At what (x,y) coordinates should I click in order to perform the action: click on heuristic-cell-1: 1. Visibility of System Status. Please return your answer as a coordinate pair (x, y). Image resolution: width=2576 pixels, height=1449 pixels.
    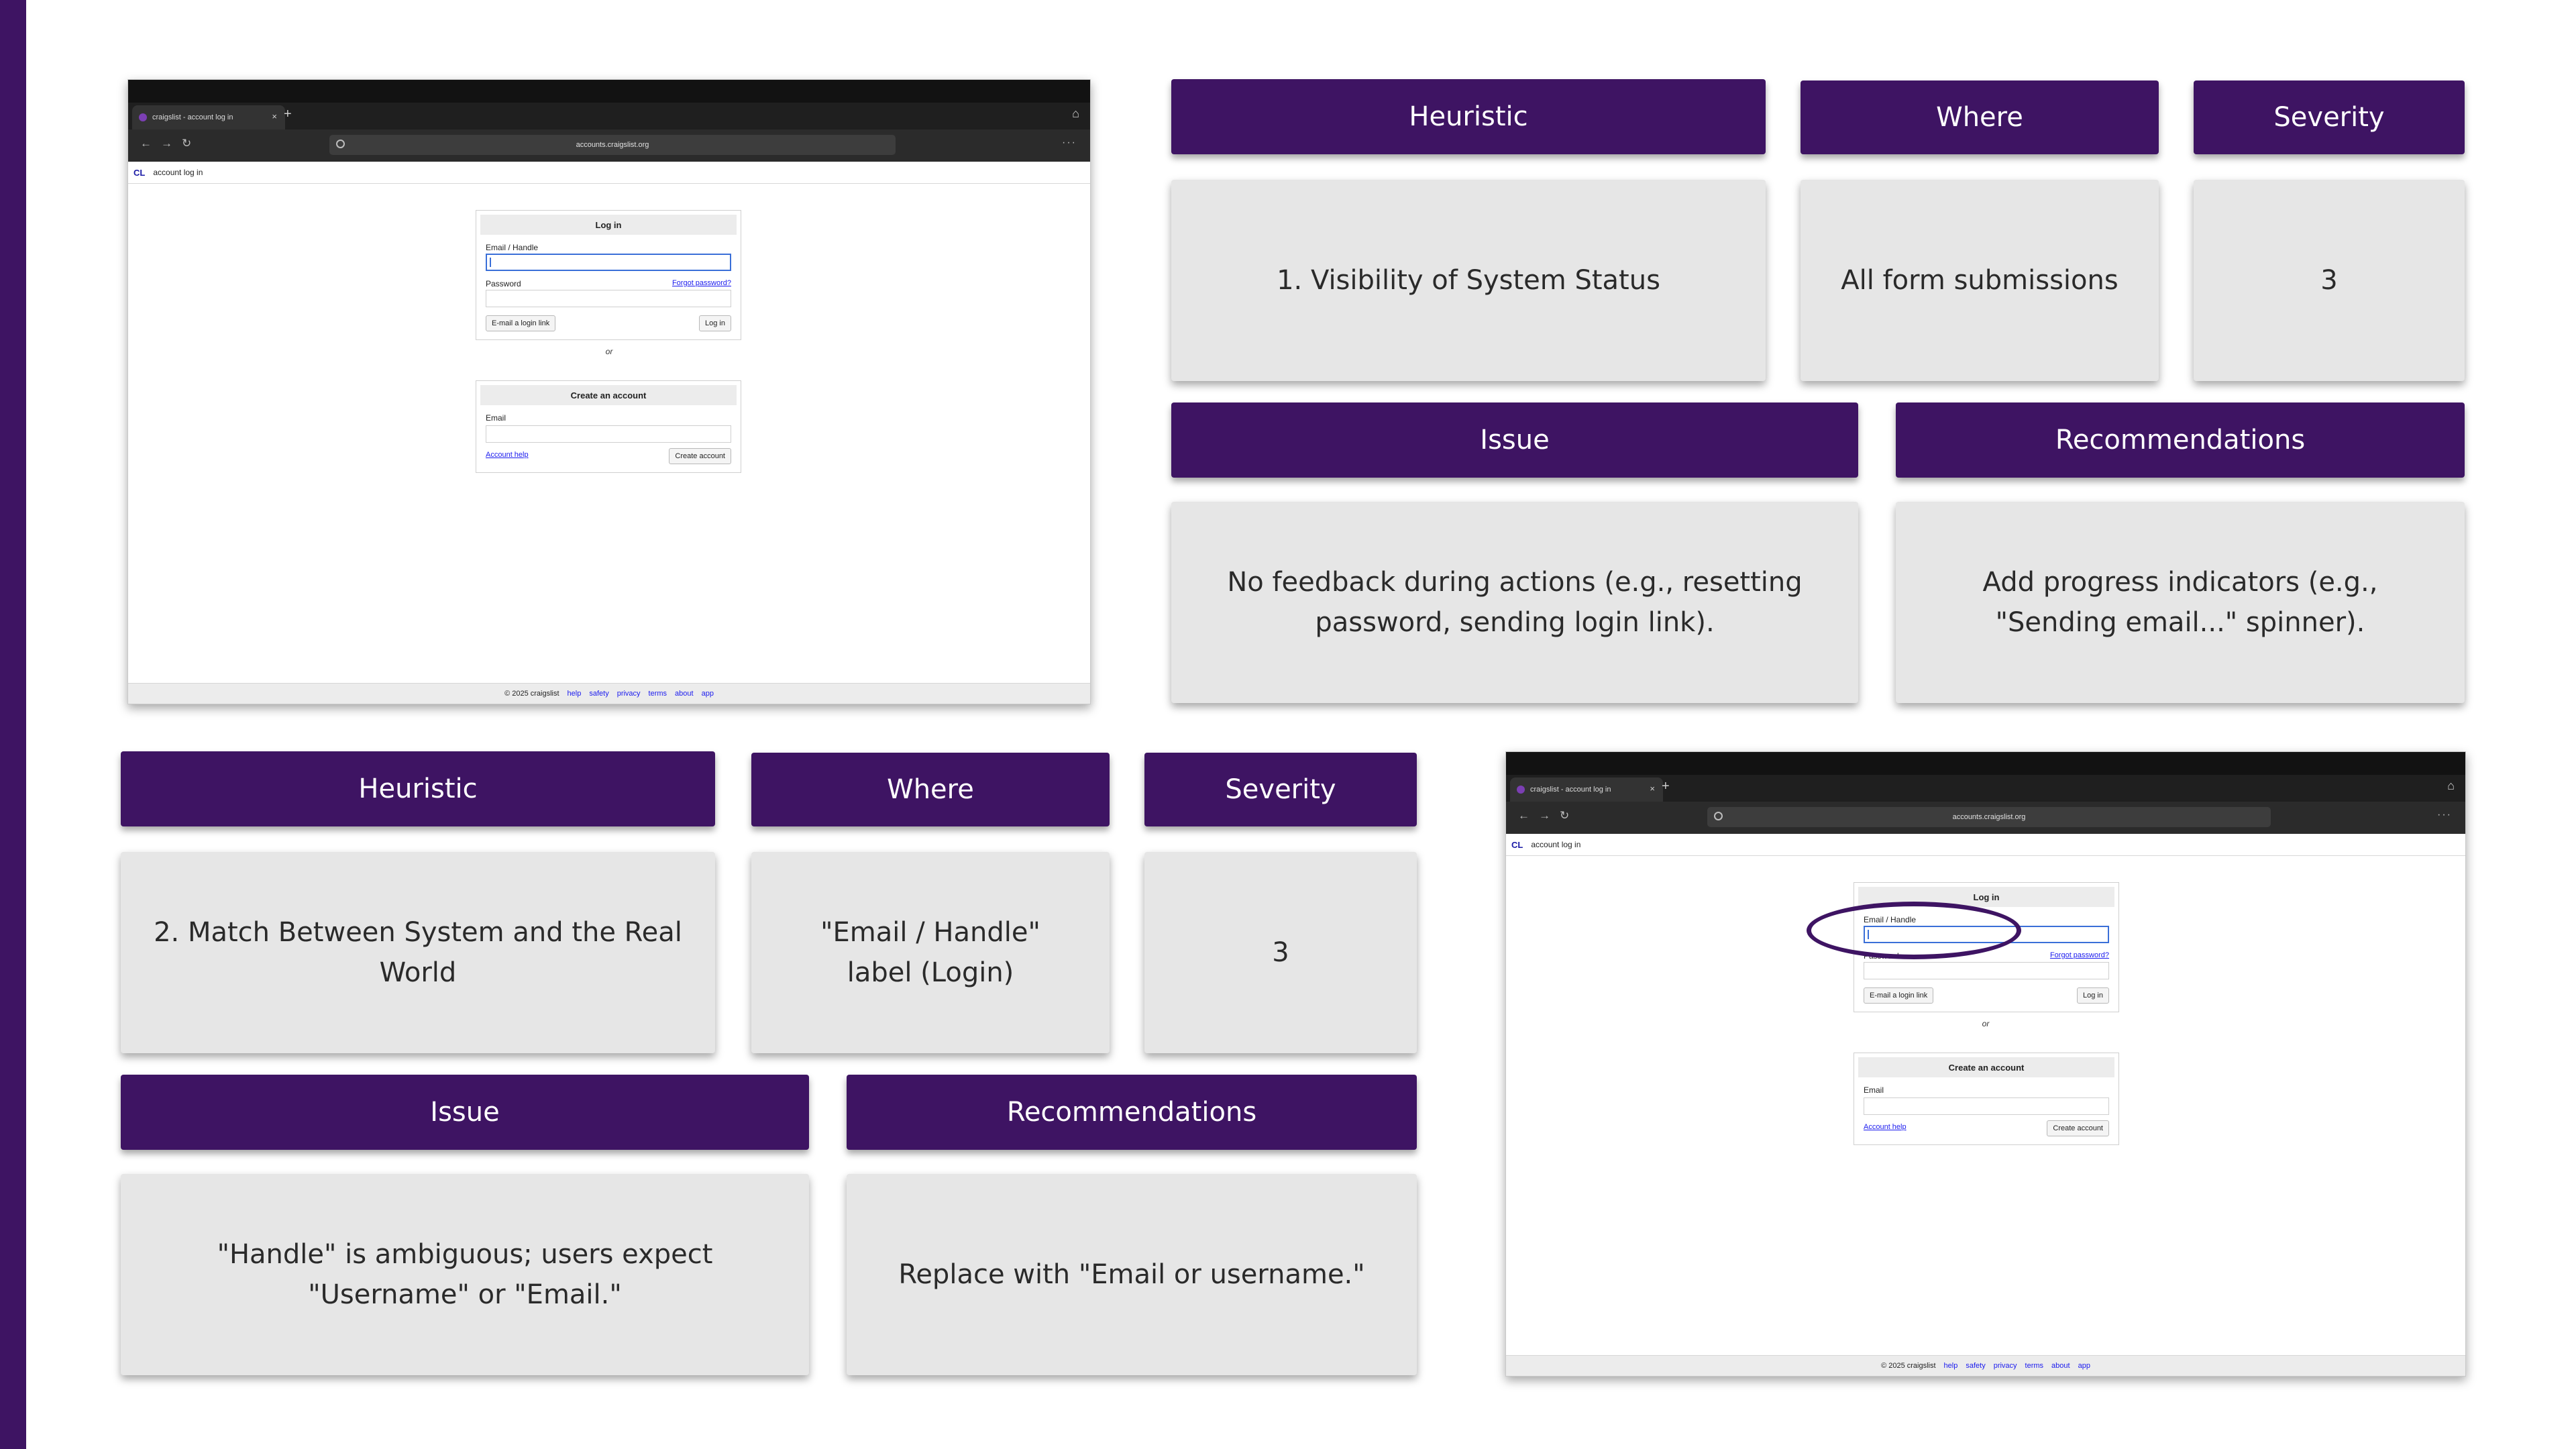
    Looking at the image, I should click on (1468, 280).